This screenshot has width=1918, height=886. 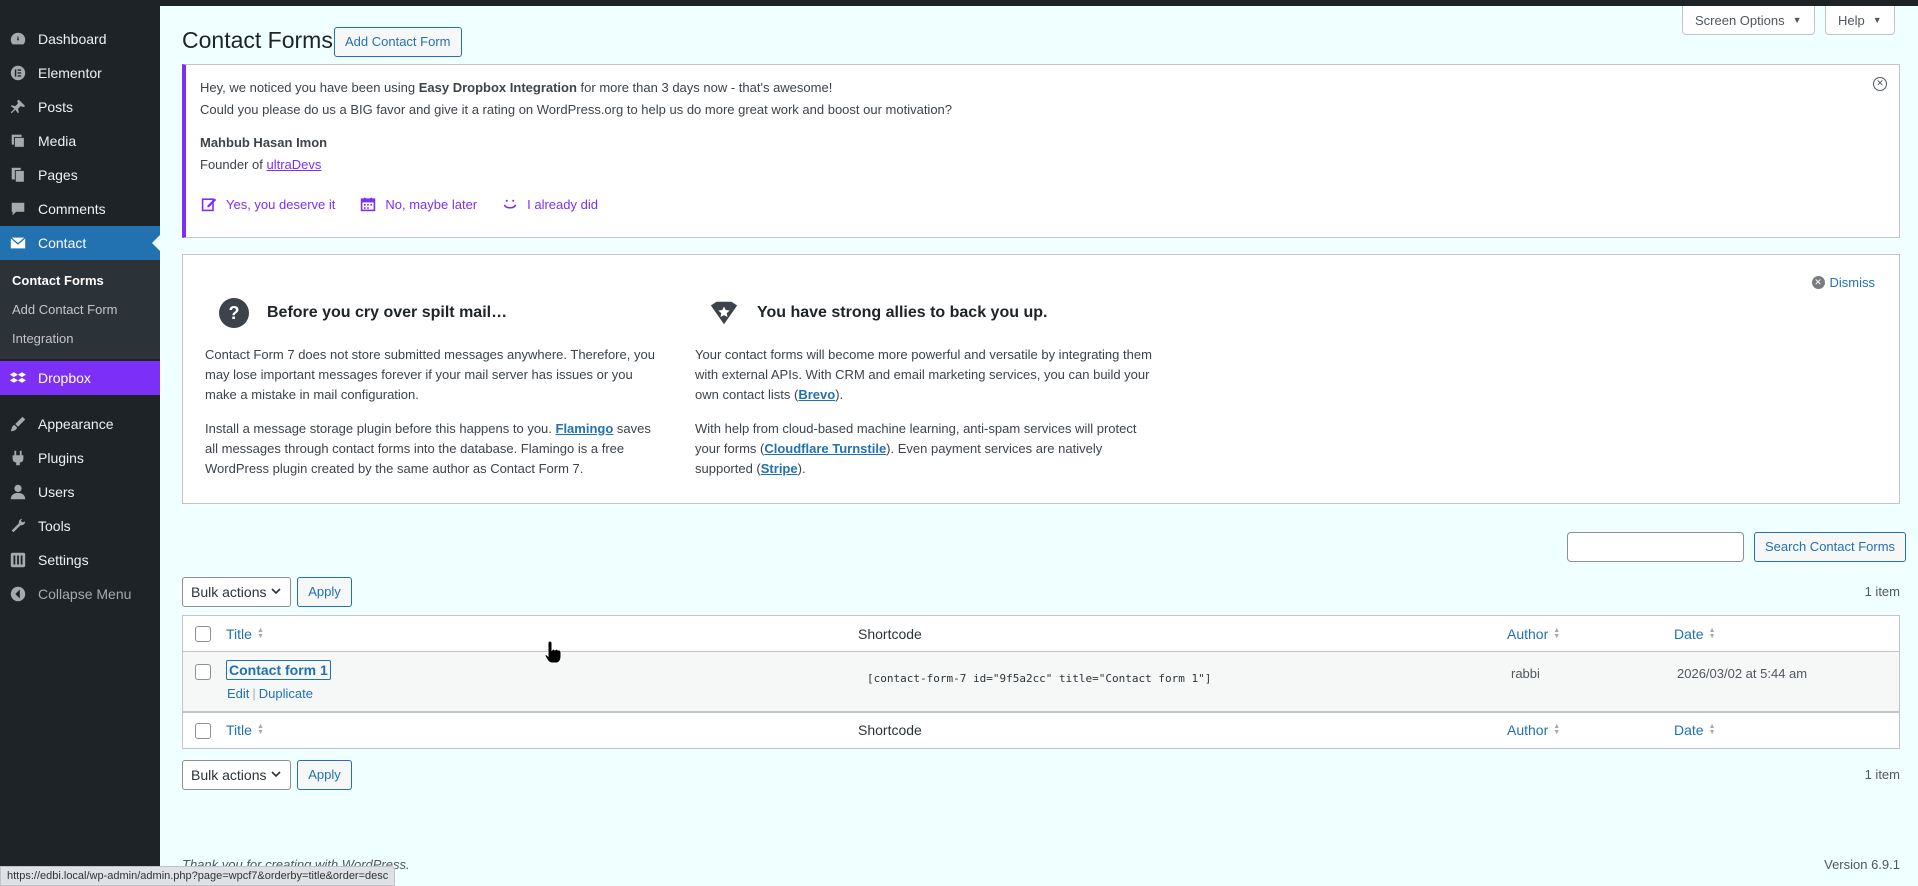 What do you see at coordinates (497, 87) in the screenshot?
I see `plugin-name: Easy Dropbox Integration` at bounding box center [497, 87].